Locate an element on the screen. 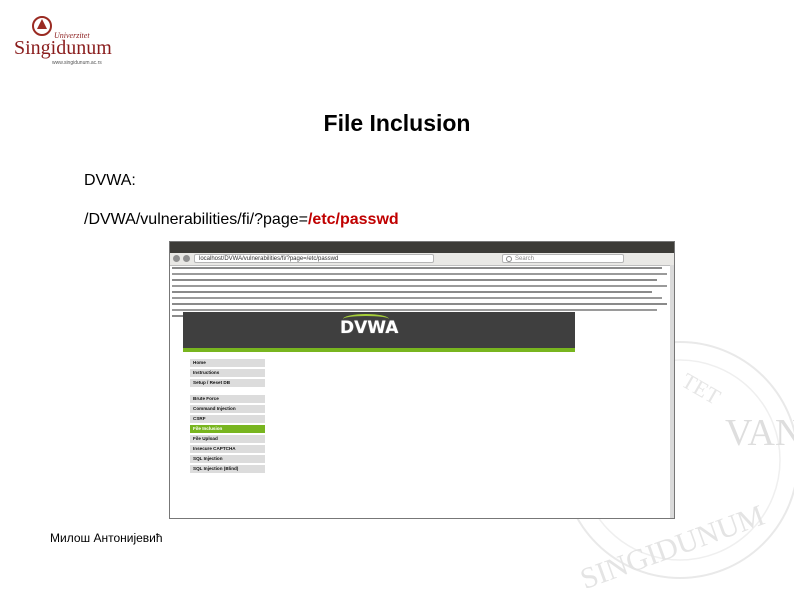 Image resolution: width=794 pixels, height=595 pixels. slide-title: File Inclusion is located at coordinates (397, 123).